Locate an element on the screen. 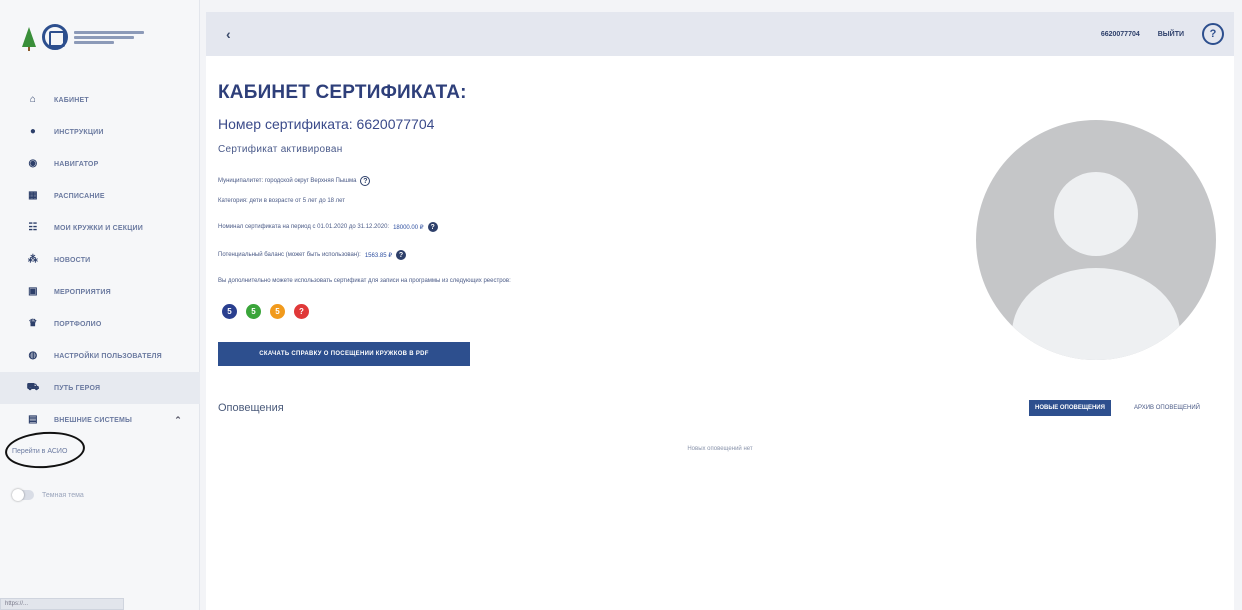 Image resolution: width=1242 pixels, height=610 pixels. sidebar-item-user-settings: ◍ НАСТРОЙКИ ПОЛЬЗОВАТЕЛЯ is located at coordinates (100, 356).